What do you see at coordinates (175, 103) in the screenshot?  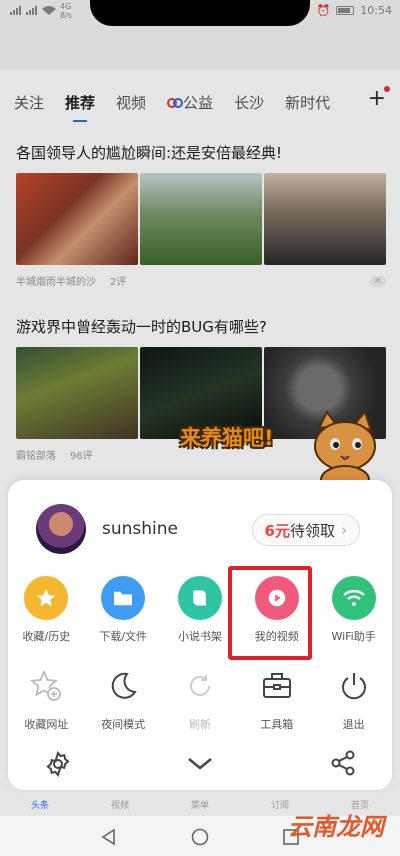 I see `gongyi-logo-icon` at bounding box center [175, 103].